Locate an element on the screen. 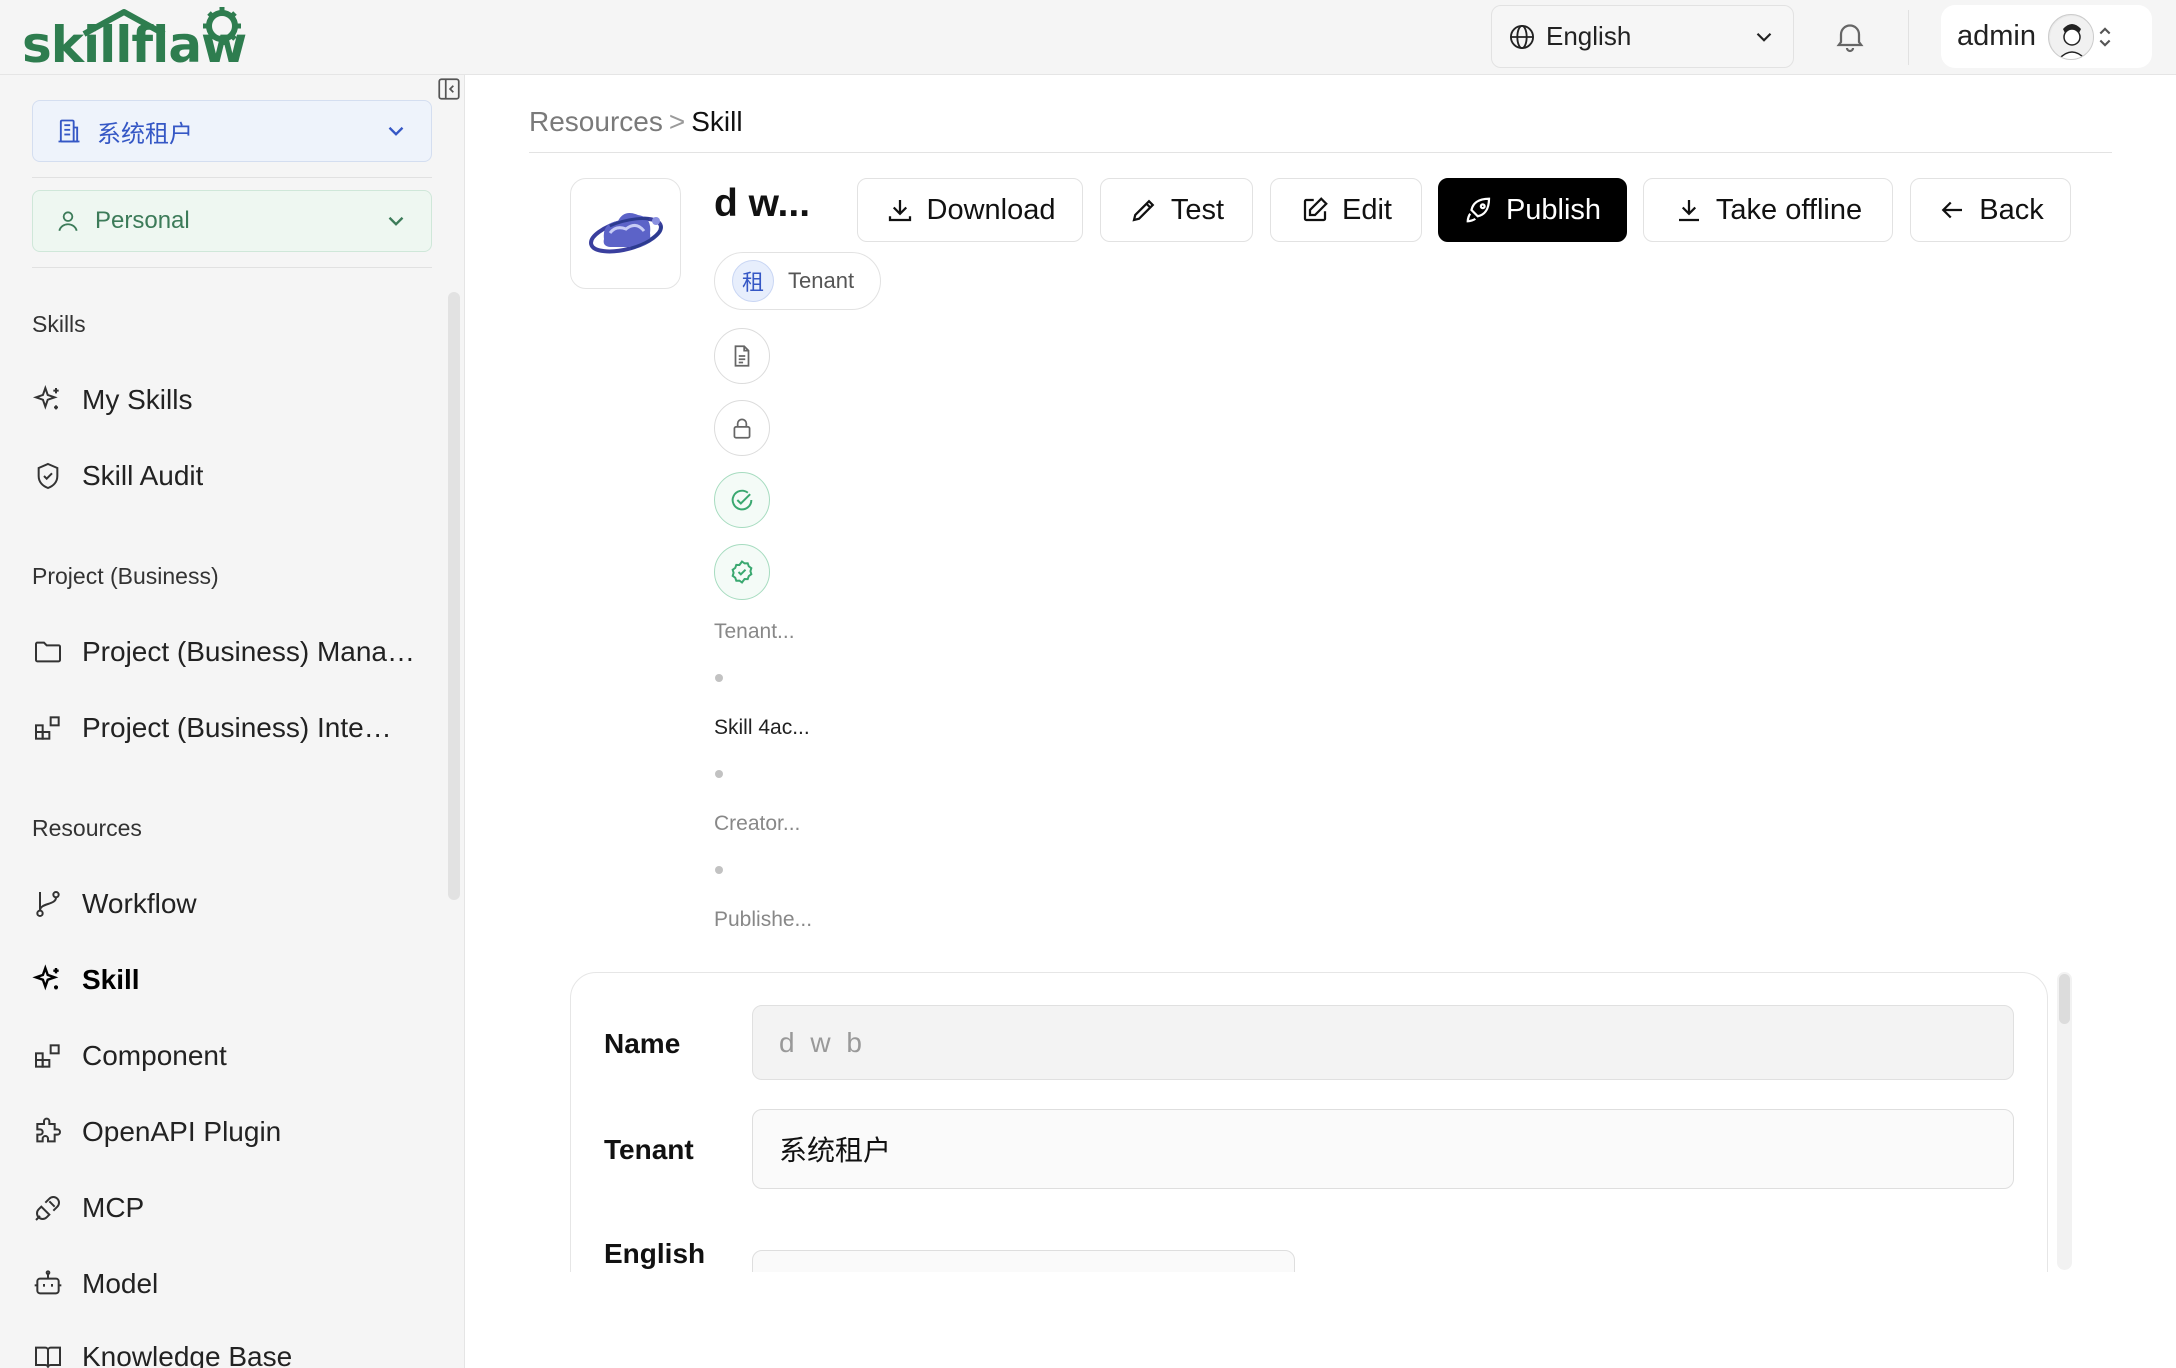 The height and width of the screenshot is (1368, 2176). sidebar-item-label: Model is located at coordinates (120, 1283).